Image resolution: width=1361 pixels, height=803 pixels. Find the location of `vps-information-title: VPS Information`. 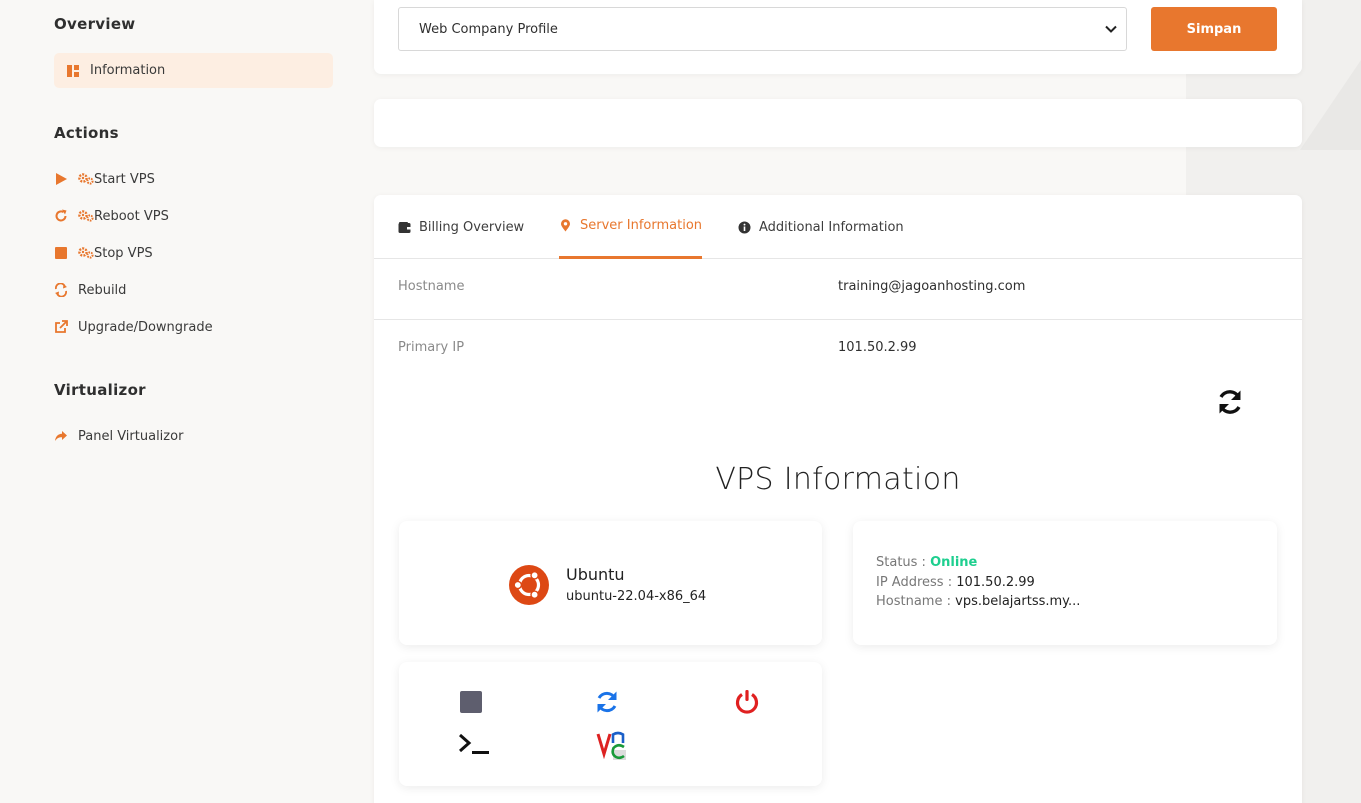

vps-information-title: VPS Information is located at coordinates (838, 479).